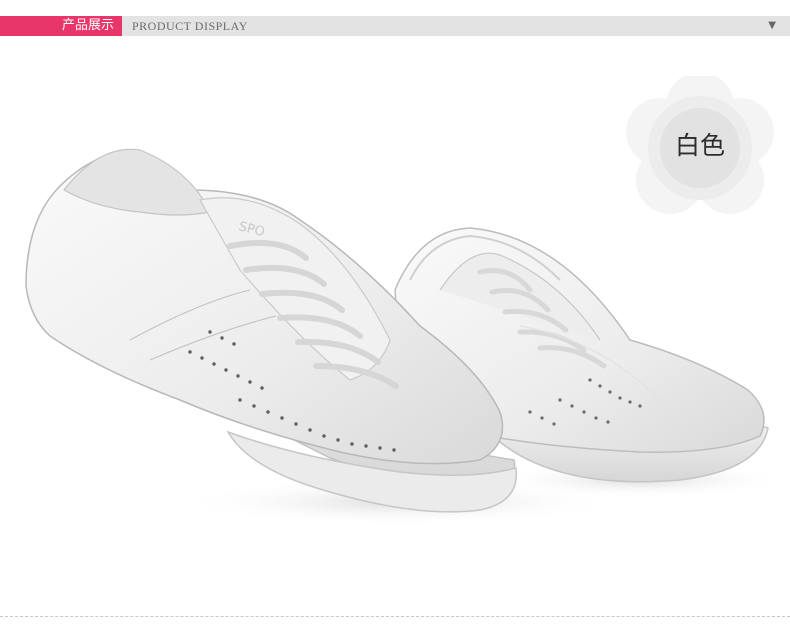 This screenshot has width=790, height=643. Describe the element at coordinates (61, 26) in the screenshot. I see `section-title-cn: 产品展示` at that location.